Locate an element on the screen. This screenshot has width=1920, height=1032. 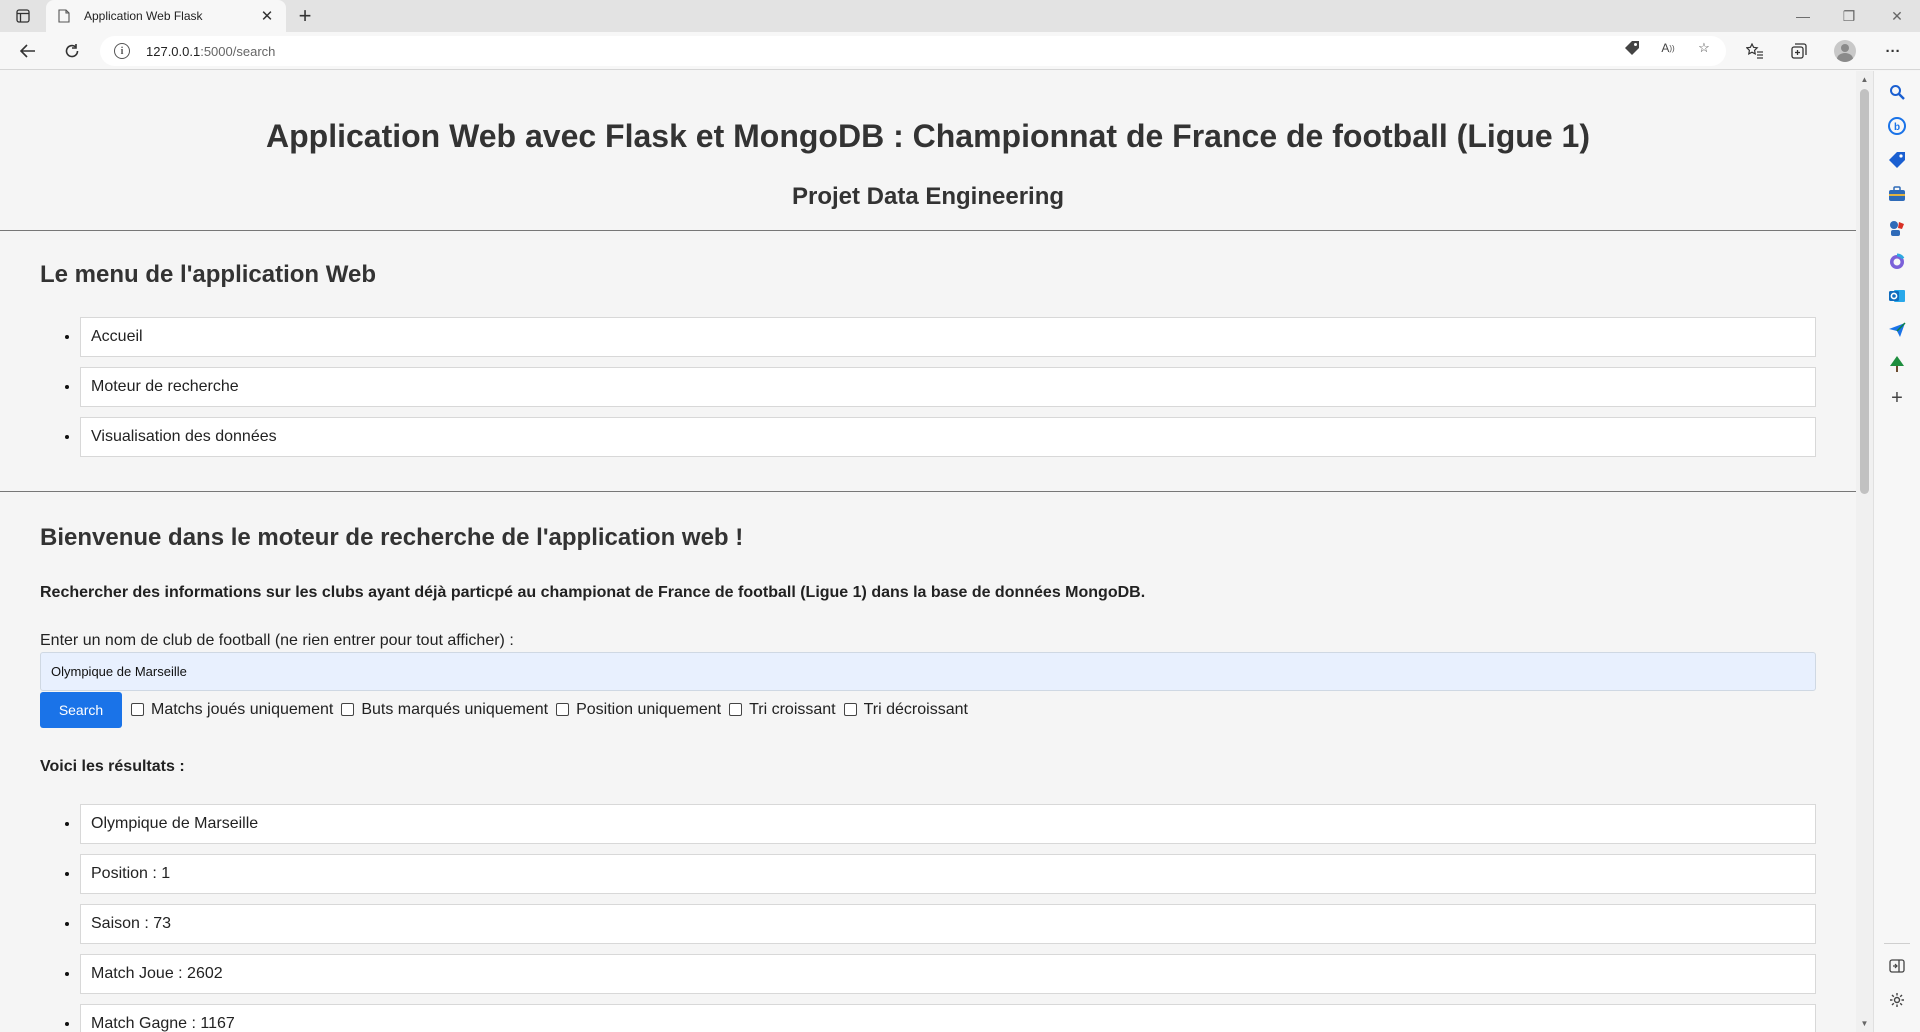
option-label: Tri croissant is located at coordinates (792, 709).